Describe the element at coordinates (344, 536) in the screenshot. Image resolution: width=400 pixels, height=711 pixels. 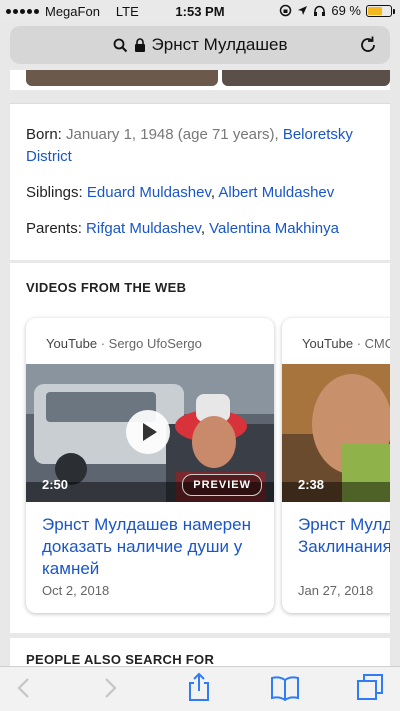
I see `video-title: Эрнст Мулда (интервью)ча Заклинания` at that location.